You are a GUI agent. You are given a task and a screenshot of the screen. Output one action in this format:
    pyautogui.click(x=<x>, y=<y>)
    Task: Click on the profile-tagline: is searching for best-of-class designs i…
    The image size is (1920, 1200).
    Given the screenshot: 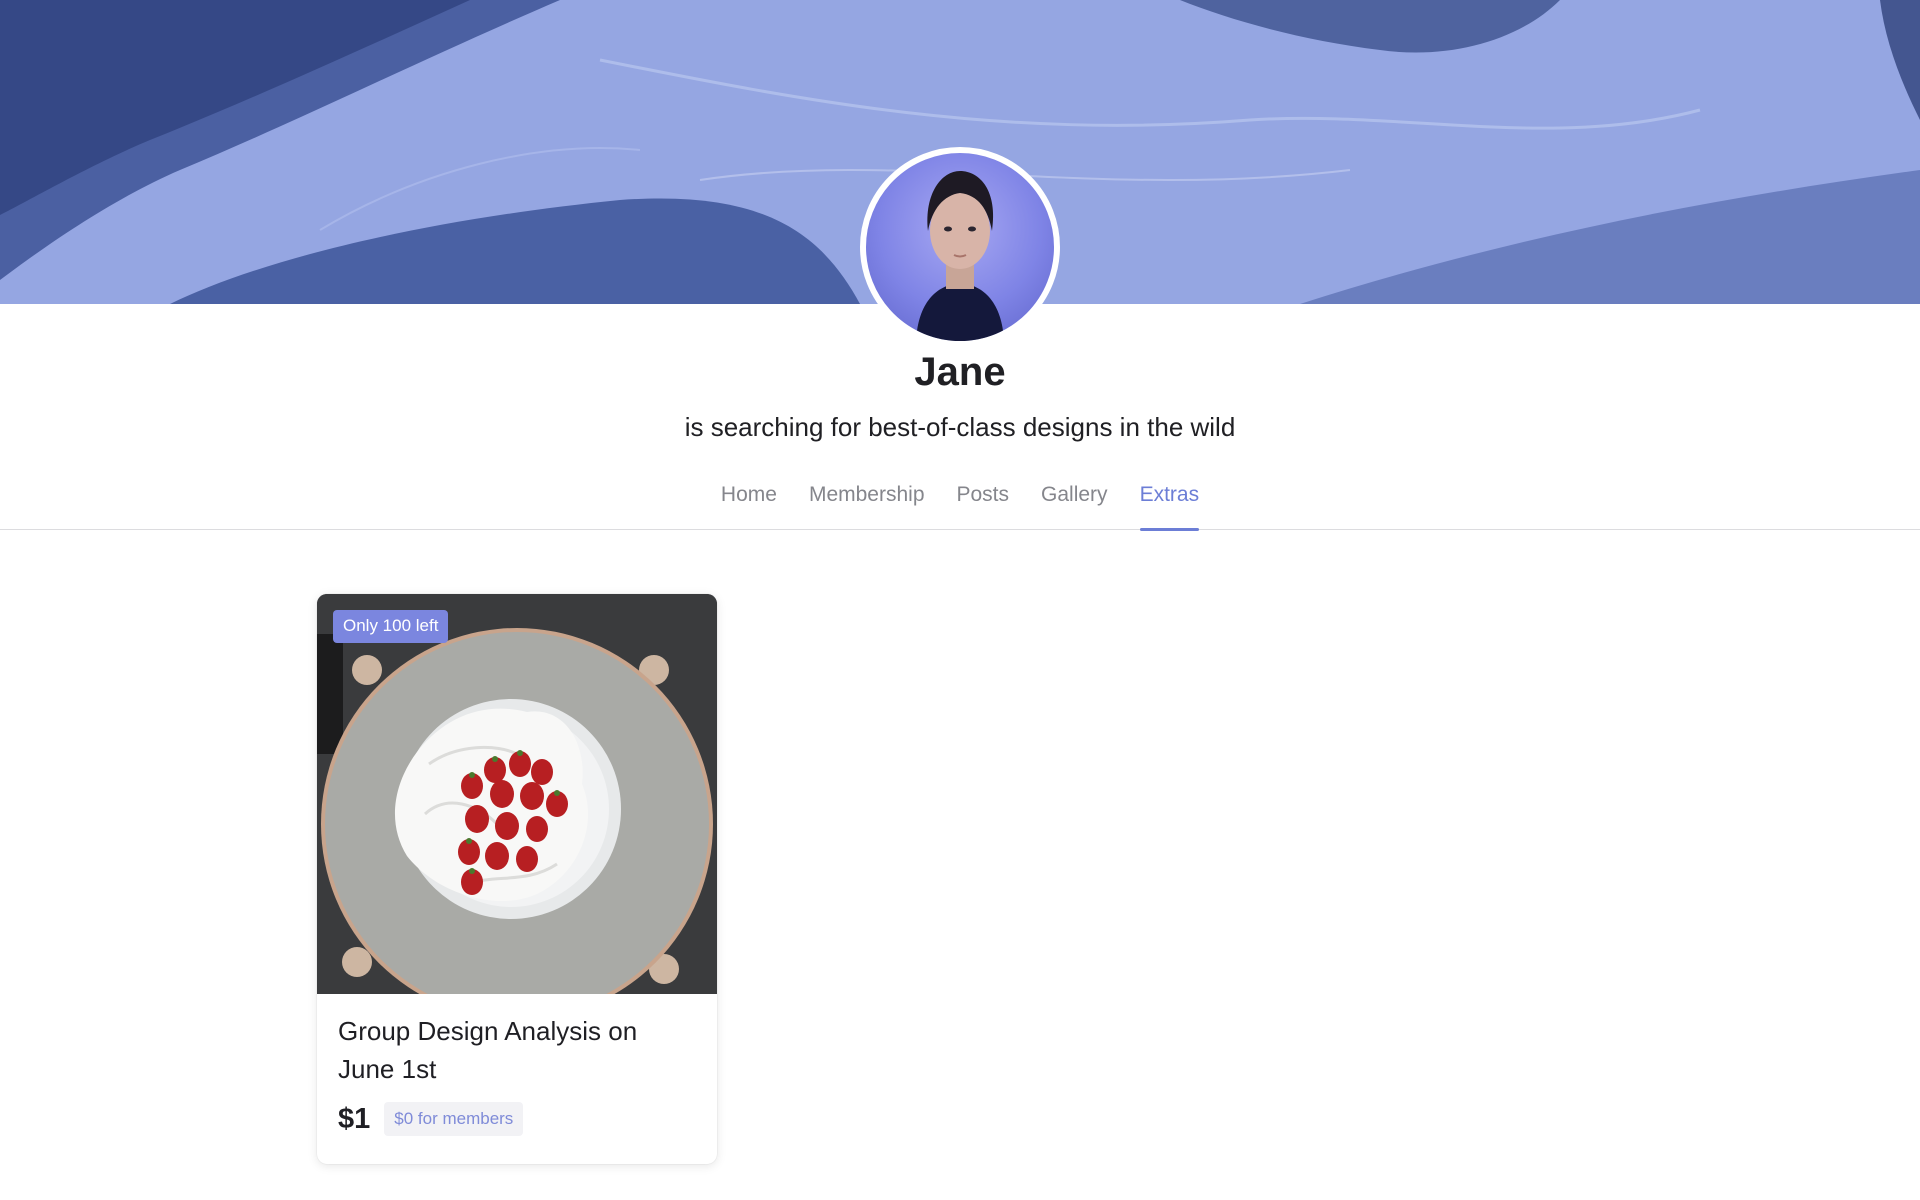 What is the action you would take?
    pyautogui.click(x=960, y=427)
    